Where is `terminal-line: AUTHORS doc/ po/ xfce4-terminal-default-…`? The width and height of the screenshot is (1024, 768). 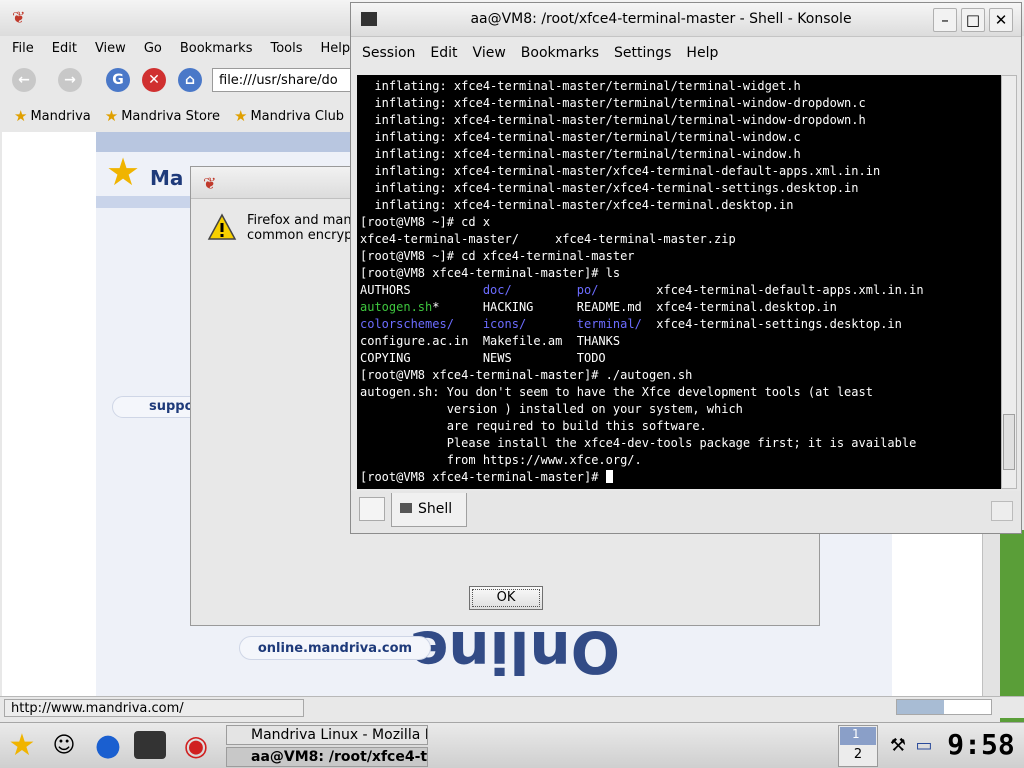 terminal-line: AUTHORS doc/ po/ xfce4-terminal-default-… is located at coordinates (642, 290).